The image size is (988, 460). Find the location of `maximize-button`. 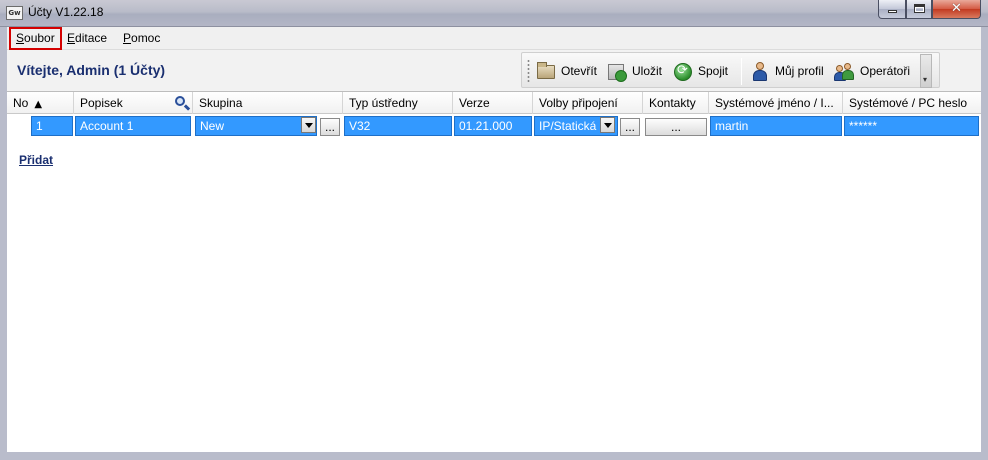

maximize-button is located at coordinates (919, 9).